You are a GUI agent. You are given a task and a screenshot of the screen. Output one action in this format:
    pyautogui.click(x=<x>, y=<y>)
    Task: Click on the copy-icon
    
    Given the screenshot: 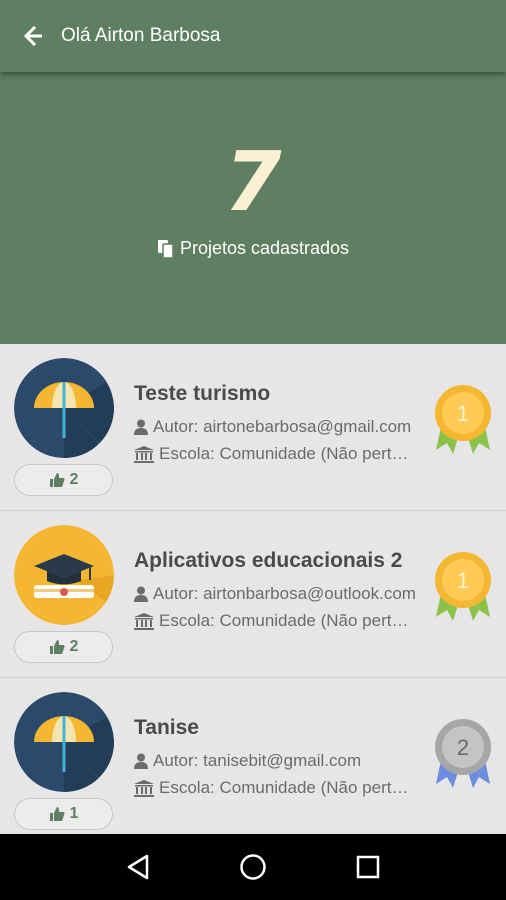 What is the action you would take?
    pyautogui.click(x=166, y=249)
    